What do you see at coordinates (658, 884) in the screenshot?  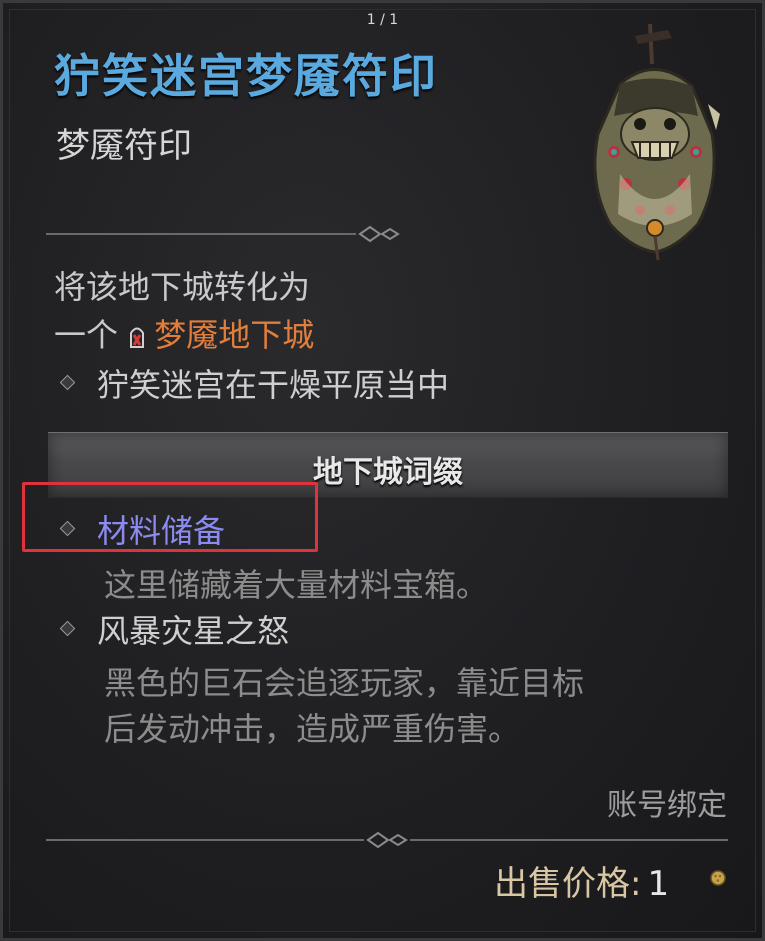 I see `sell-price-value: 1` at bounding box center [658, 884].